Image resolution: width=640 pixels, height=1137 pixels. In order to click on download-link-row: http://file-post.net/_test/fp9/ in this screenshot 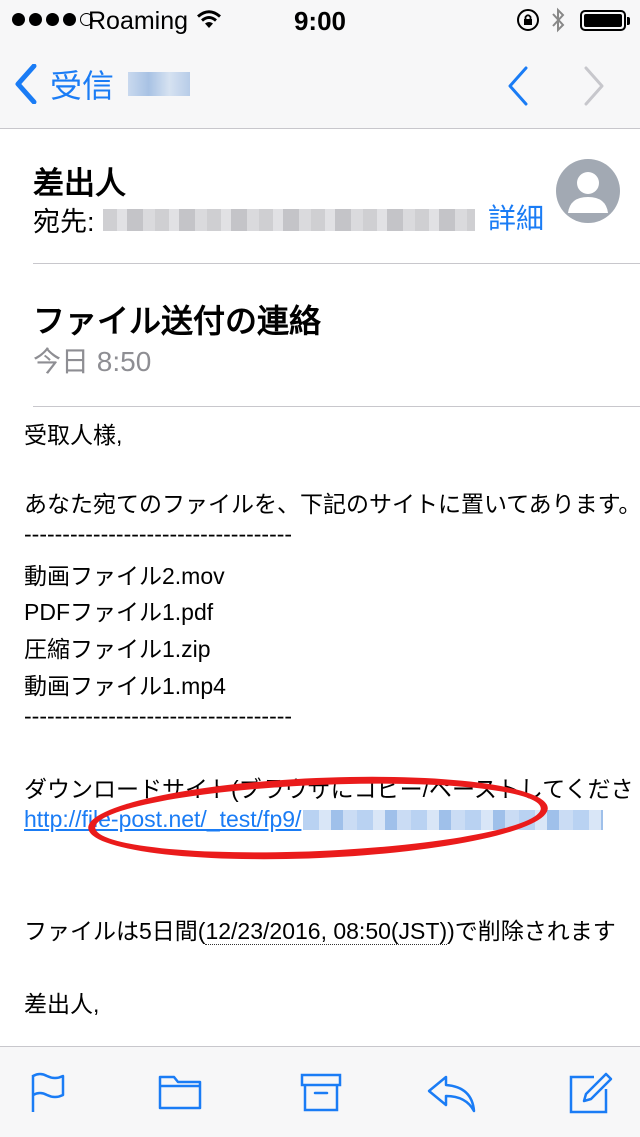, I will do `click(314, 819)`.